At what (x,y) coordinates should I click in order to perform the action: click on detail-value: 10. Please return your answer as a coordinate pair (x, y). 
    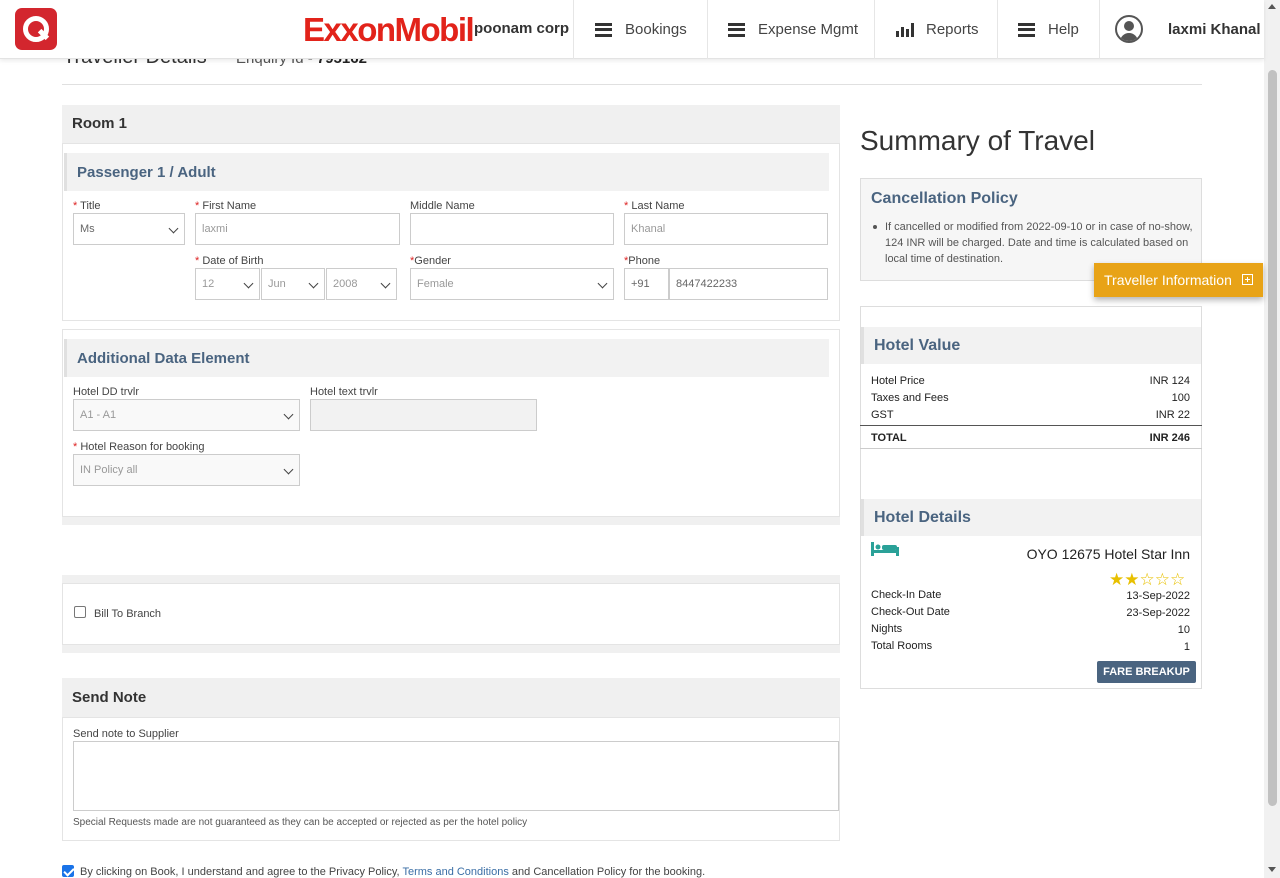
    Looking at the image, I should click on (1183, 630).